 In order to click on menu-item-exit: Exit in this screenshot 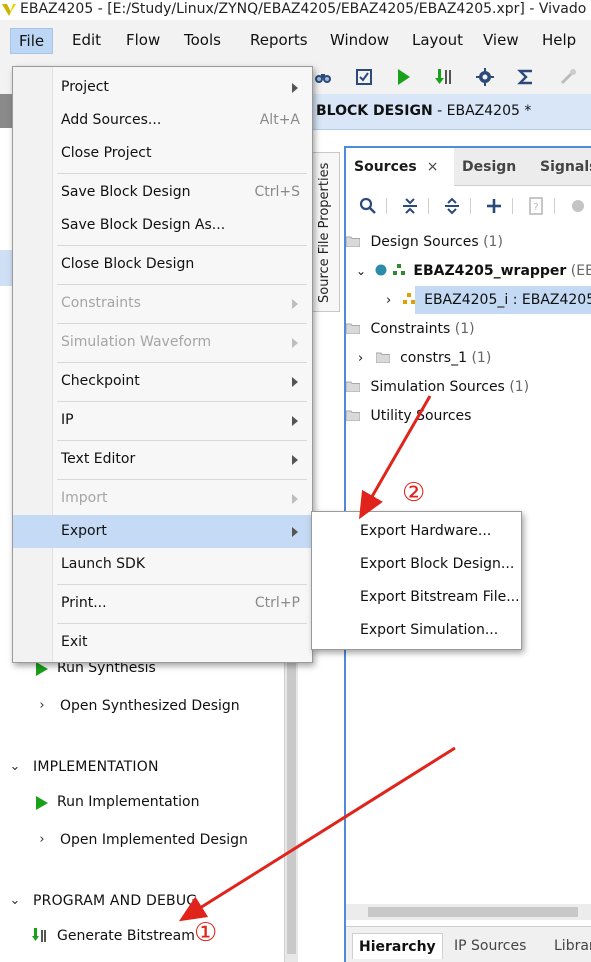, I will do `click(162, 642)`.